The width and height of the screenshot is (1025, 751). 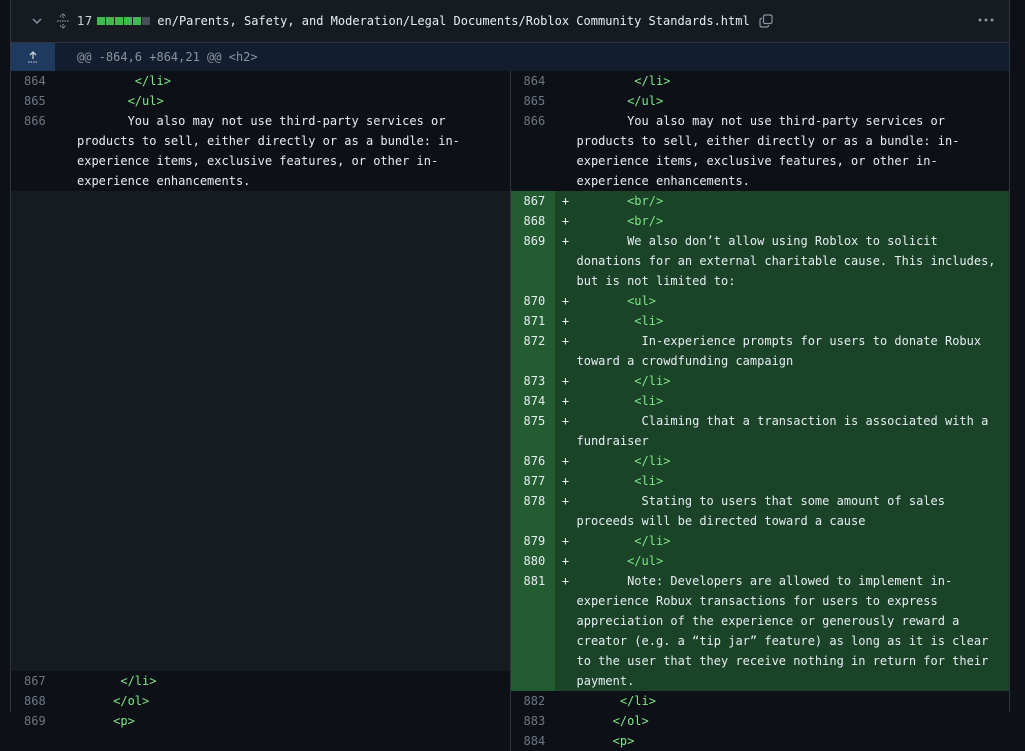 What do you see at coordinates (532, 481) in the screenshot?
I see `line-number: 877` at bounding box center [532, 481].